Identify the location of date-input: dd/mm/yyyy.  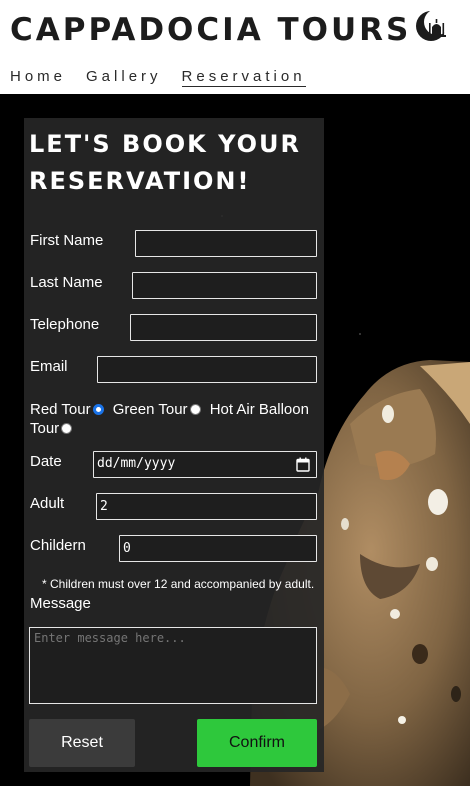
(205, 464).